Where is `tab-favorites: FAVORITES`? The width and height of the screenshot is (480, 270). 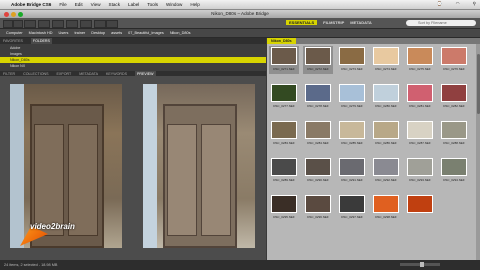 tab-favorites: FAVORITES is located at coordinates (13, 41).